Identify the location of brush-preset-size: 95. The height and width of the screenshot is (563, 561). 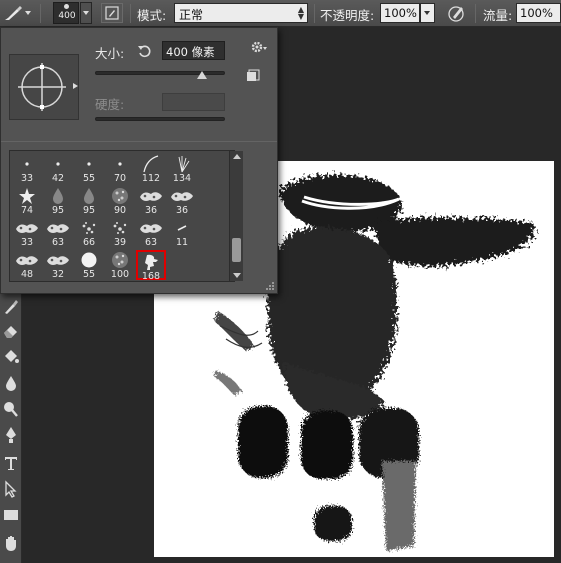
(58, 210).